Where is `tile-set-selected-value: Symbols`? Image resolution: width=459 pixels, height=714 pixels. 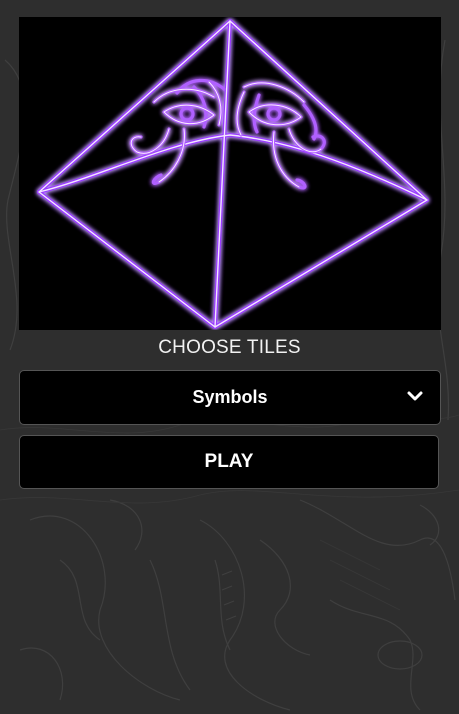 tile-set-selected-value: Symbols is located at coordinates (230, 397).